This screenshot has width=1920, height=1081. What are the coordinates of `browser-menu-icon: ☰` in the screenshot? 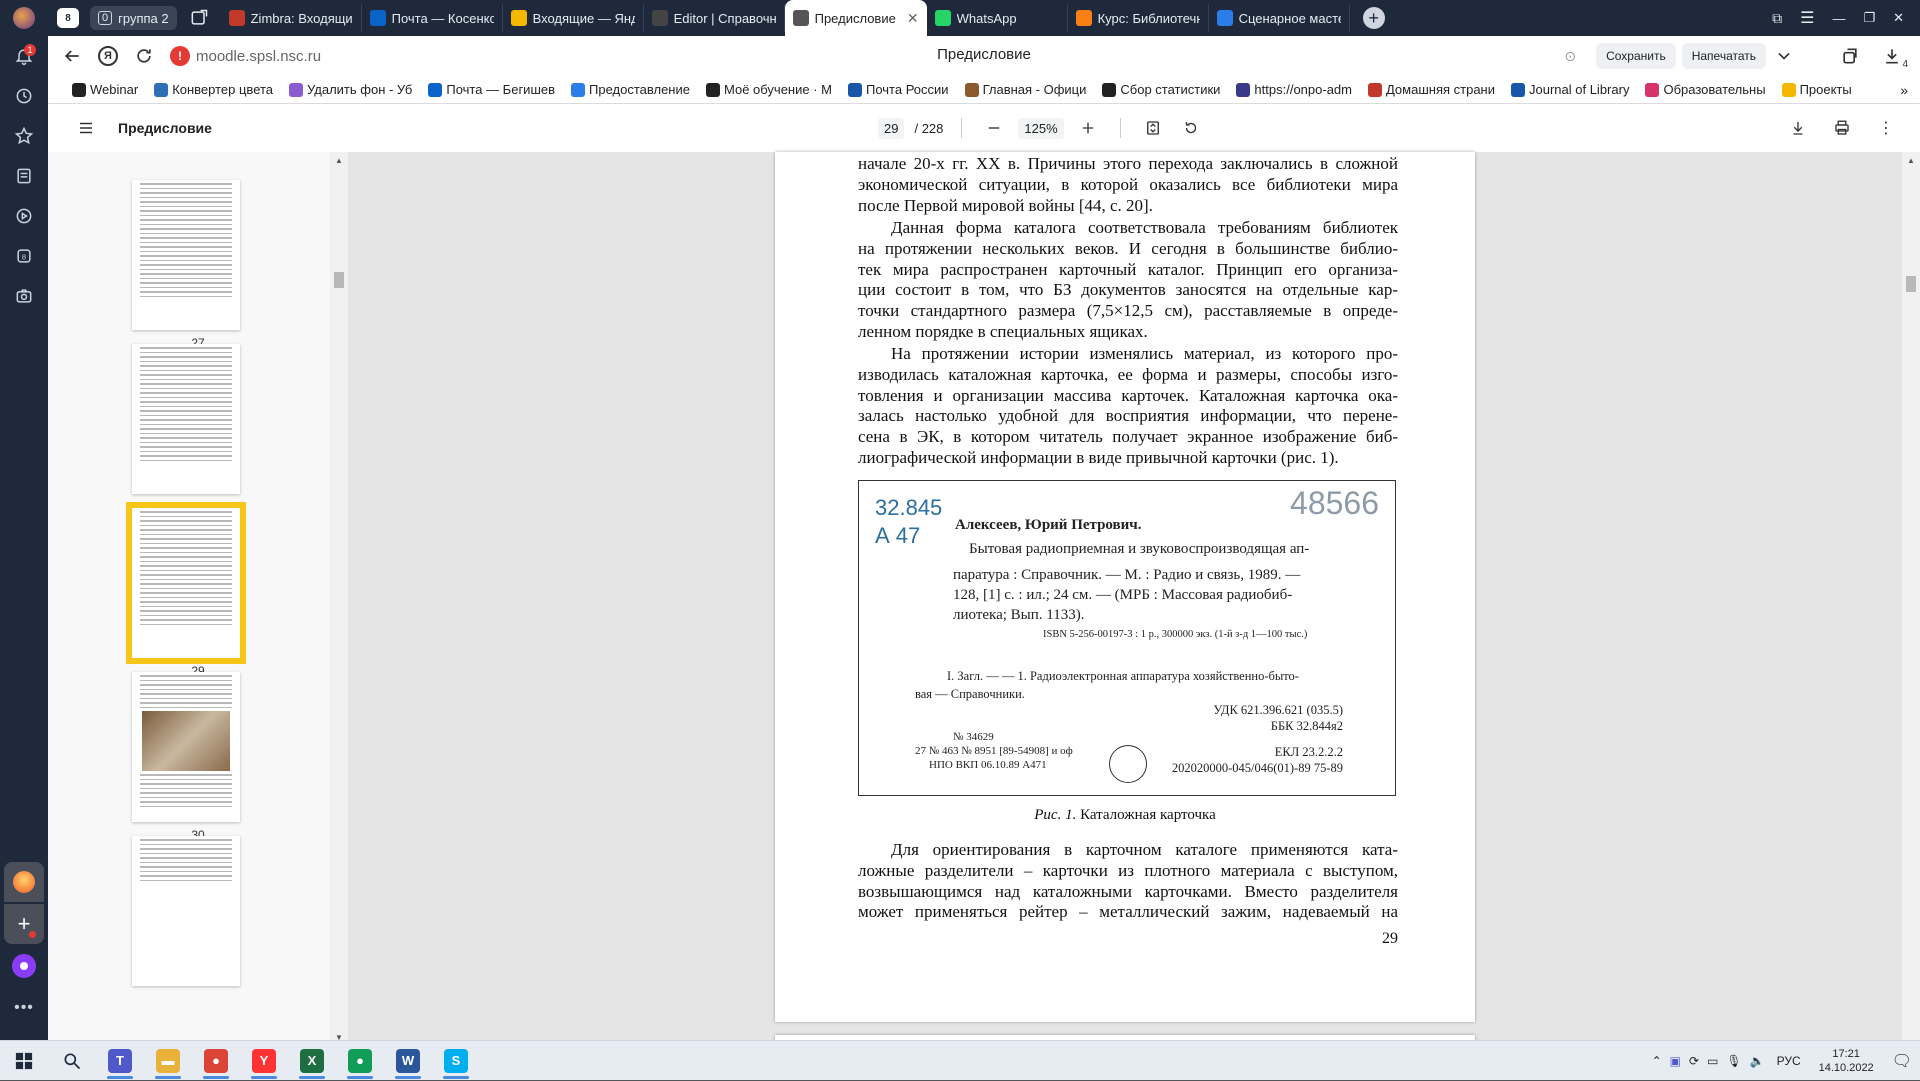 It's located at (1807, 18).